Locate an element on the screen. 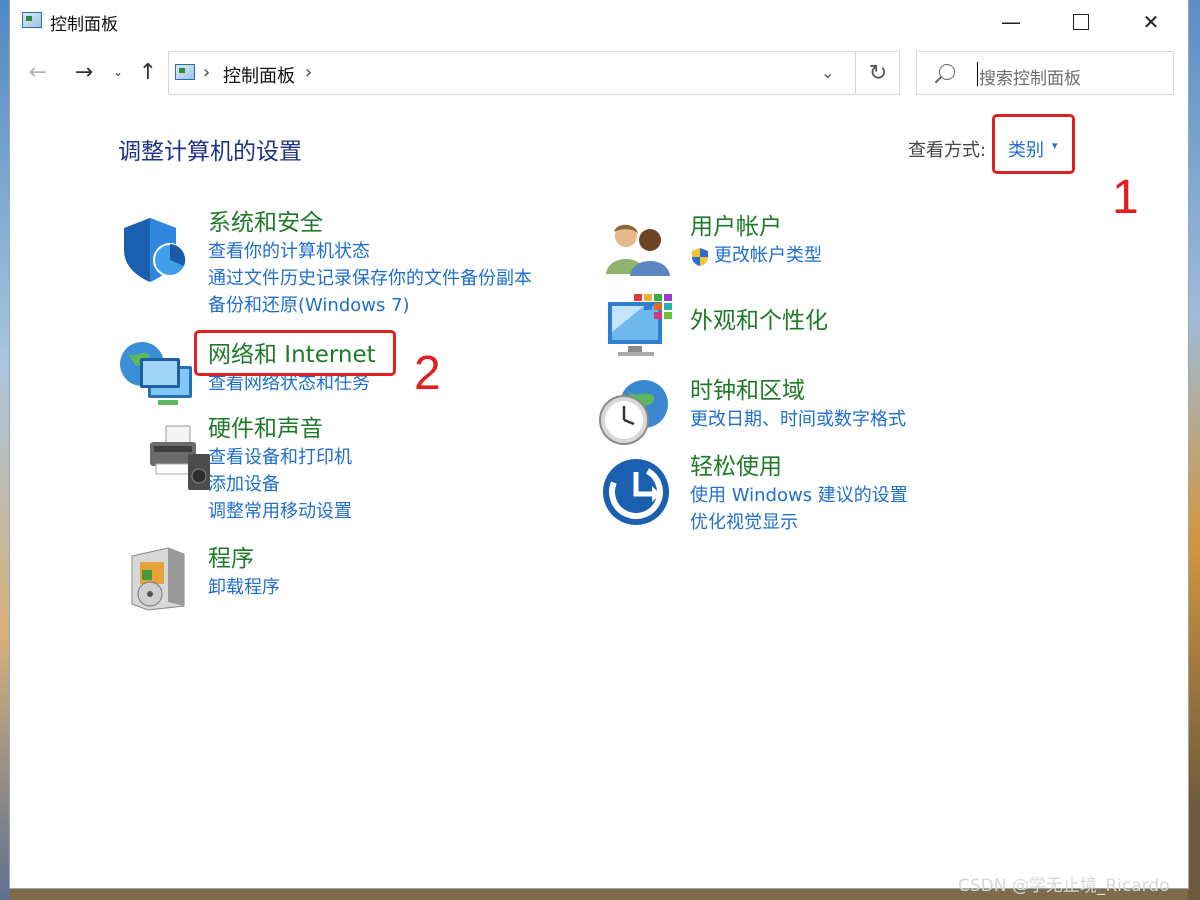 The width and height of the screenshot is (1200, 900). category-user-accounts: 用户帐户 更改帐户类型 is located at coordinates (756, 240).